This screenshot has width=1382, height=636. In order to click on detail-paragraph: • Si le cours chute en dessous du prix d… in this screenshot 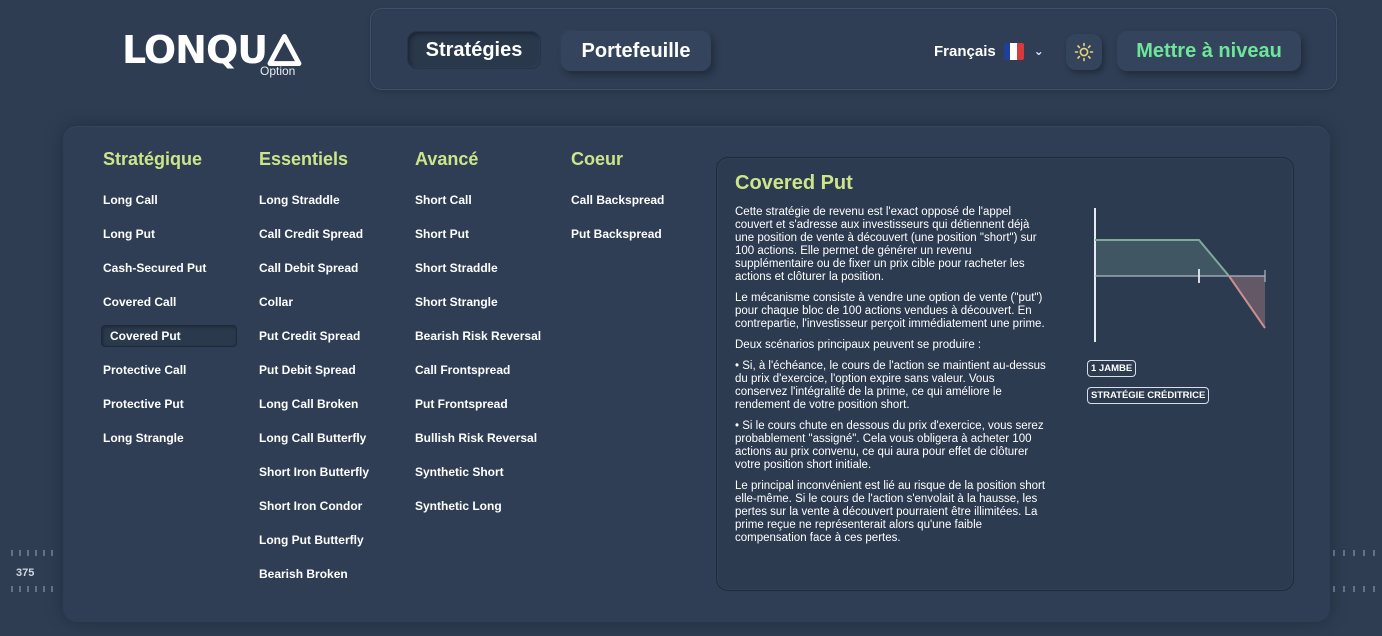, I will do `click(889, 445)`.